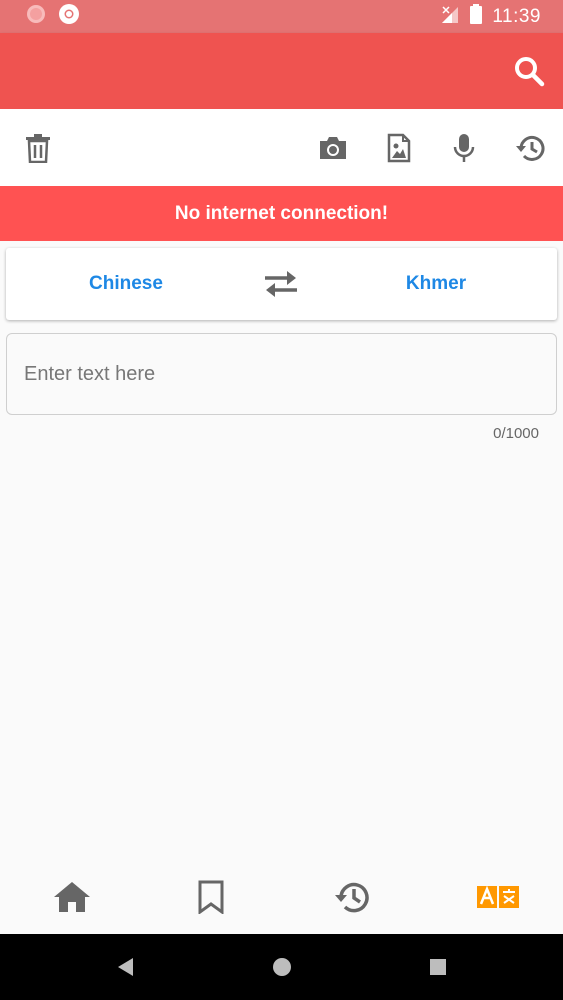 Image resolution: width=563 pixels, height=1000 pixels. Describe the element at coordinates (352, 897) in the screenshot. I see `history-nav-icon` at that location.